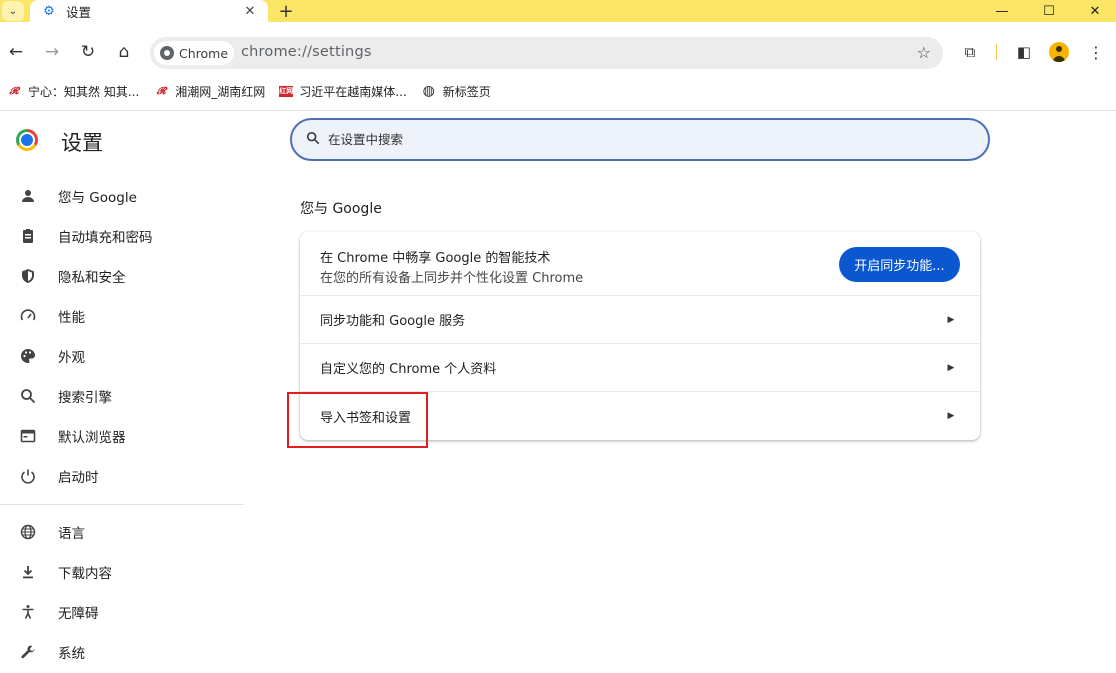 This screenshot has width=1116, height=673. I want to click on avatar, so click(1059, 52).